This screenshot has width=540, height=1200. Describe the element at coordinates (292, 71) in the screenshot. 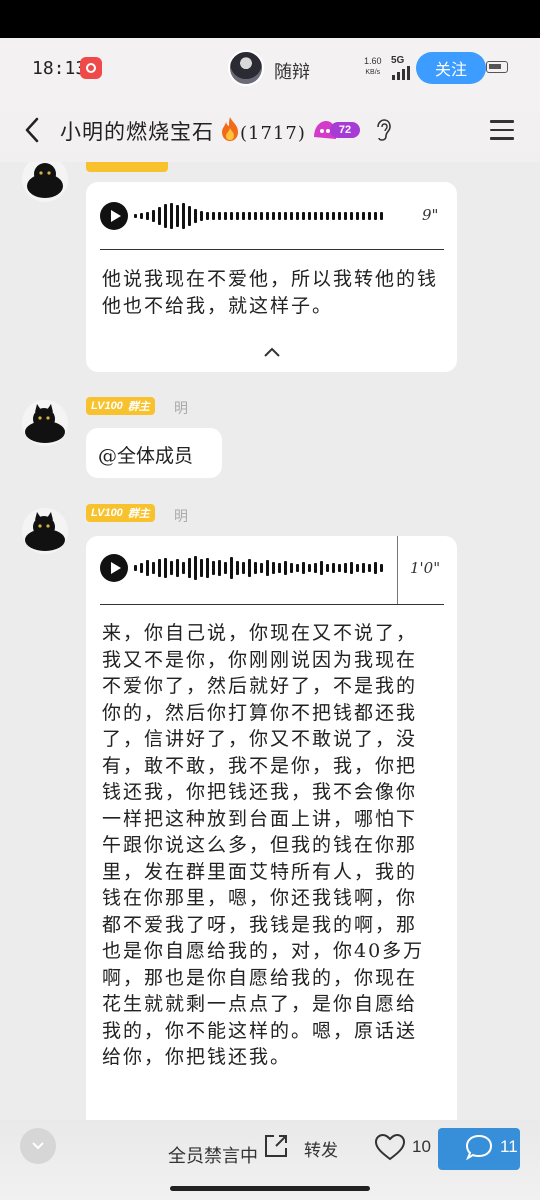

I see `streamer-name: 随辩` at that location.